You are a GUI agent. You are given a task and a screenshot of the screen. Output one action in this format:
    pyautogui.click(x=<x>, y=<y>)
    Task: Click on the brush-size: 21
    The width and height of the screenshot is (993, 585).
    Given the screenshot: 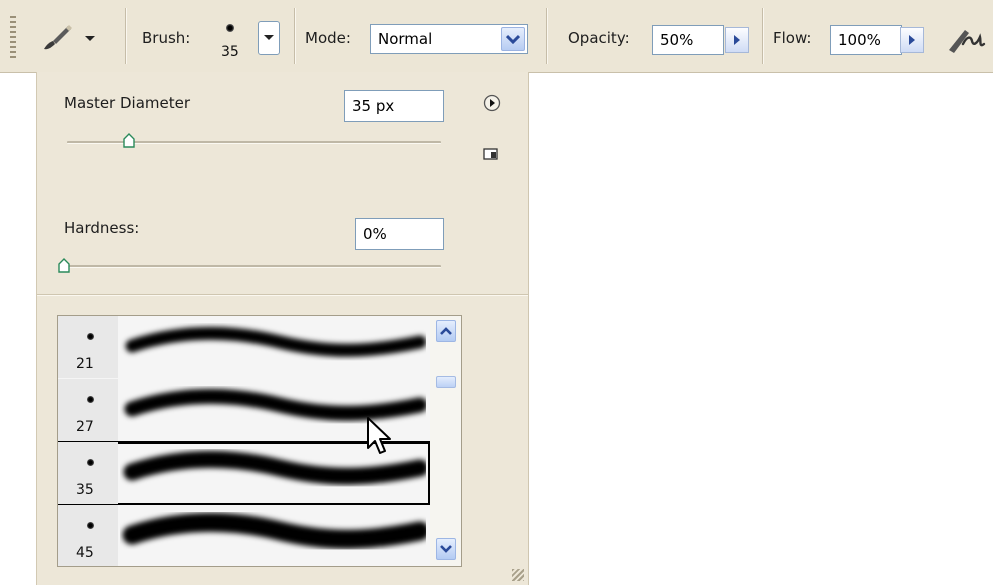 What is the action you would take?
    pyautogui.click(x=85, y=364)
    